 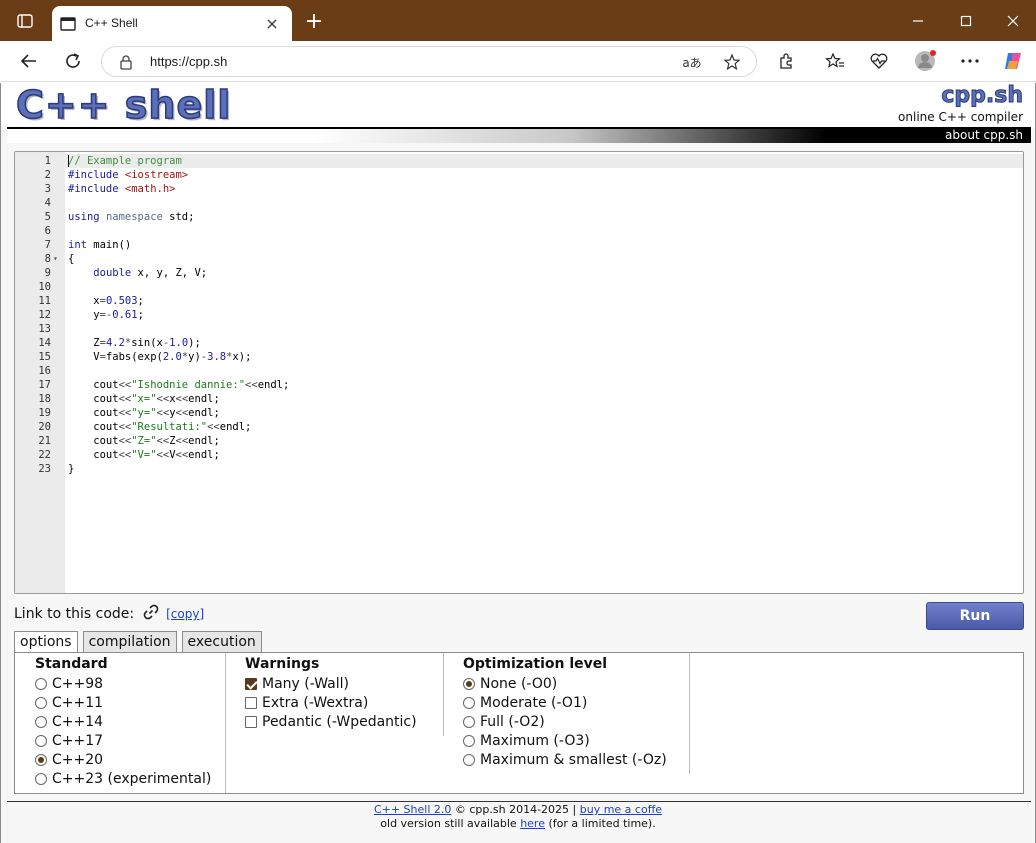 What do you see at coordinates (519, 455) in the screenshot?
I see `code-line: 22 cout<<"V="<<V<<endl;` at bounding box center [519, 455].